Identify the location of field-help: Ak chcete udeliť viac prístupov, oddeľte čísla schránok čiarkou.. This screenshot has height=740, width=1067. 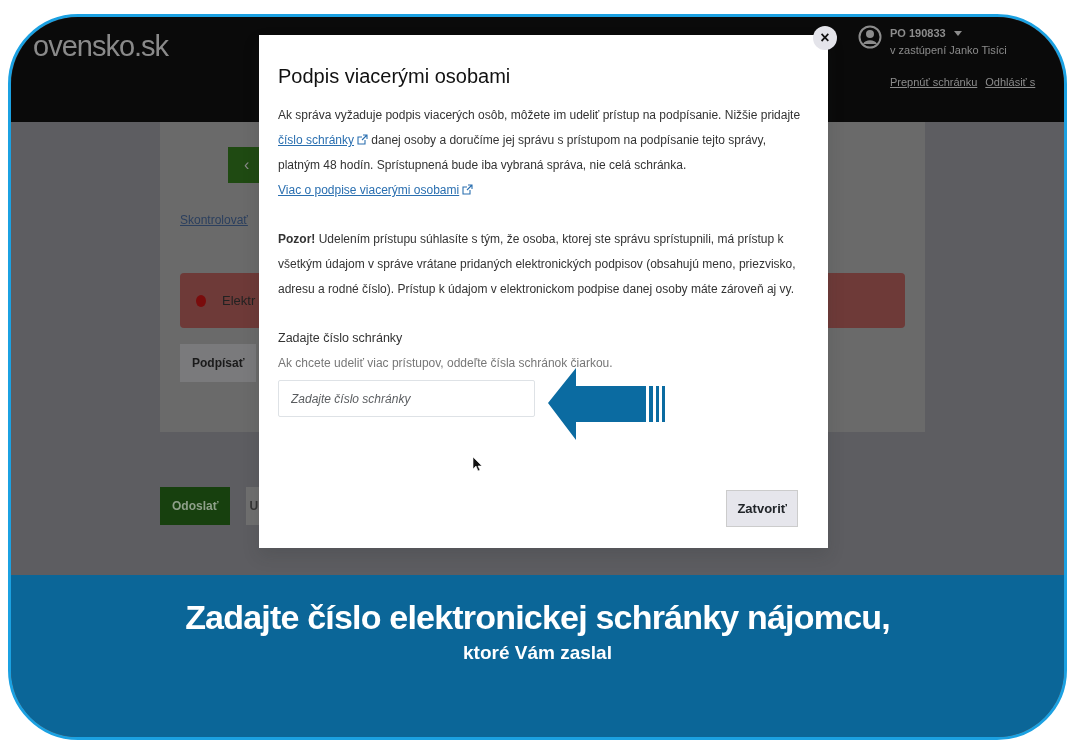
(446, 363).